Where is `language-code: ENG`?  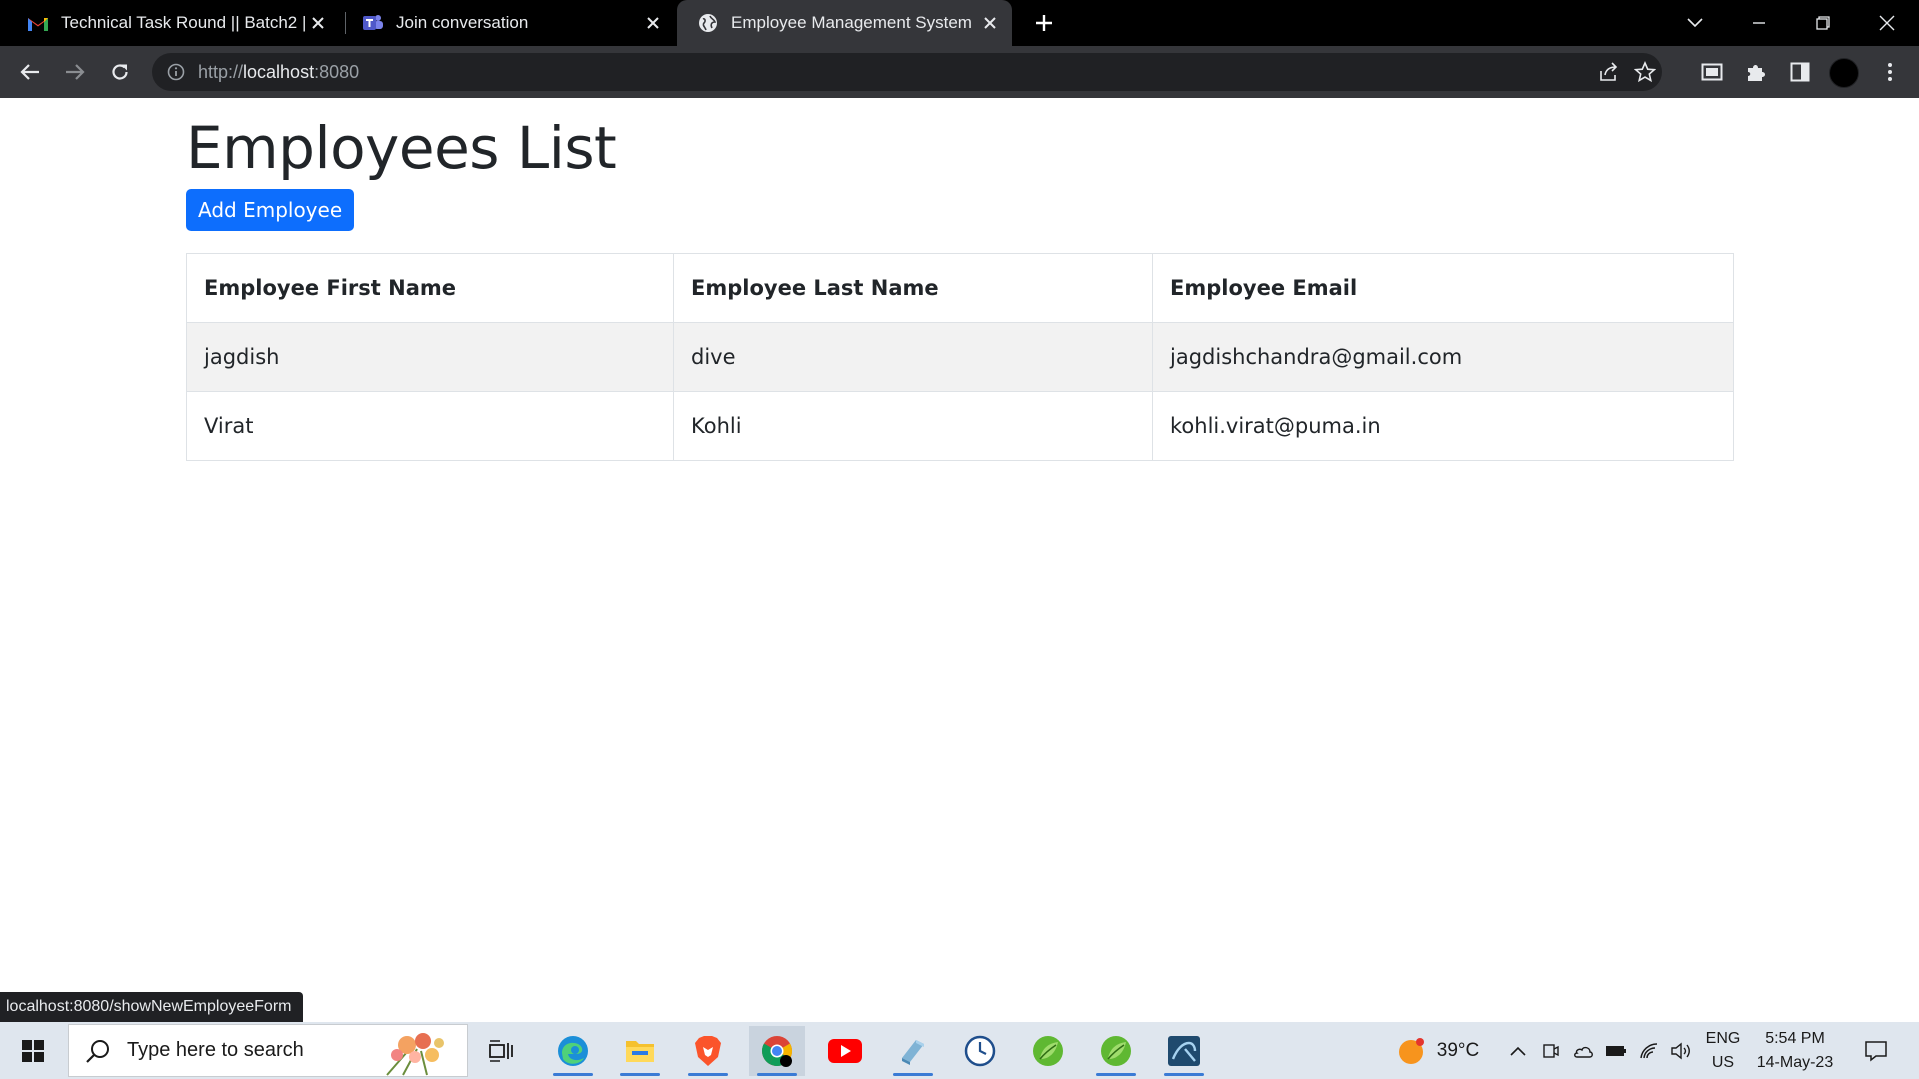 language-code: ENG is located at coordinates (1723, 1038).